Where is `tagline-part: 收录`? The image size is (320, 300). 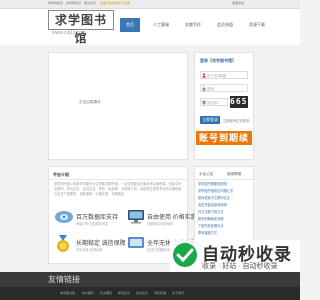 tagline-part: 收录 is located at coordinates (209, 266).